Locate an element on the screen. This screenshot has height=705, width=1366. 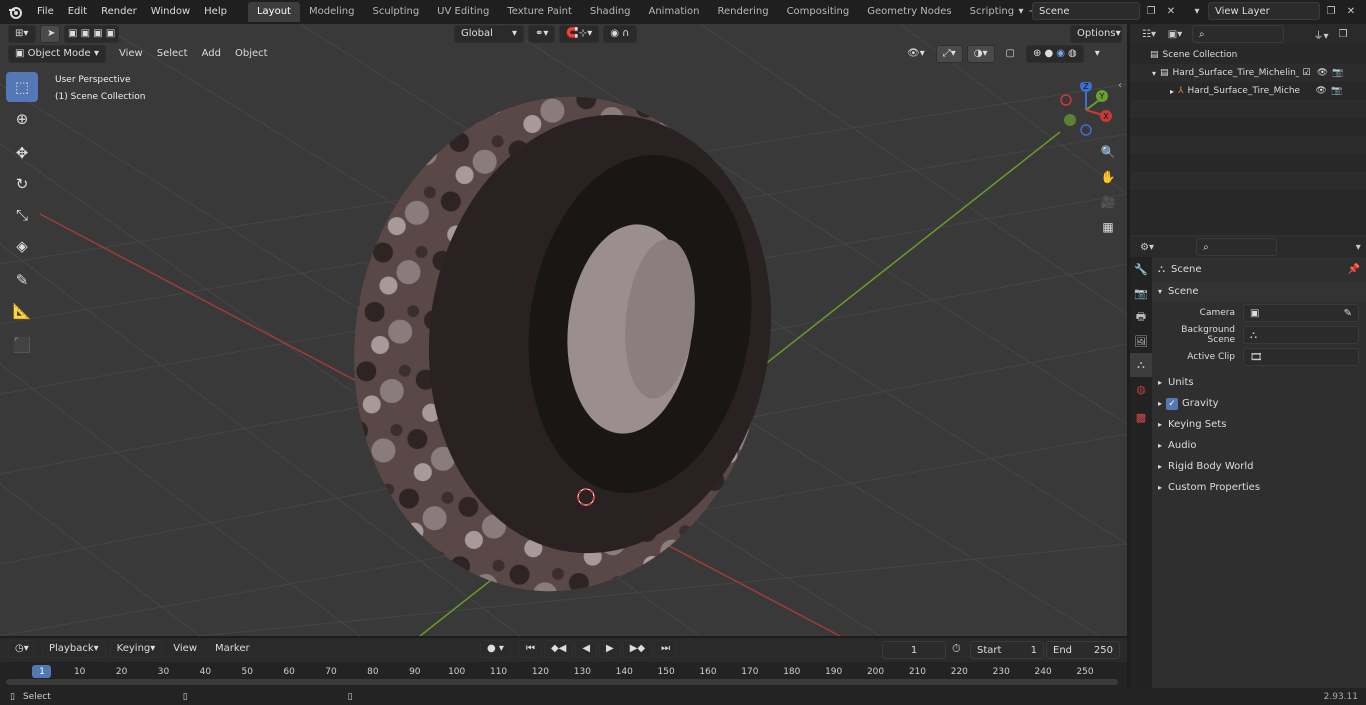
view-layer-field: View Layer is located at coordinates (1264, 11).